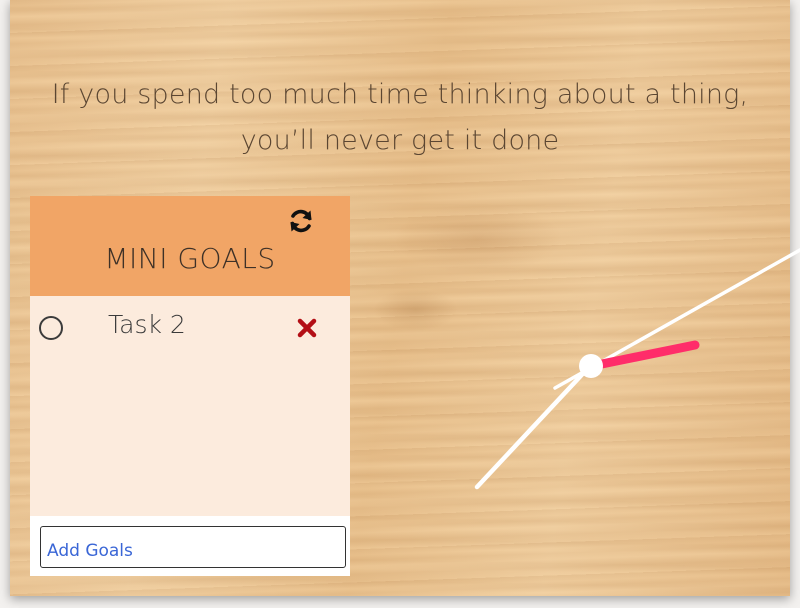  What do you see at coordinates (190, 328) in the screenshot?
I see `task-item: Task 2` at bounding box center [190, 328].